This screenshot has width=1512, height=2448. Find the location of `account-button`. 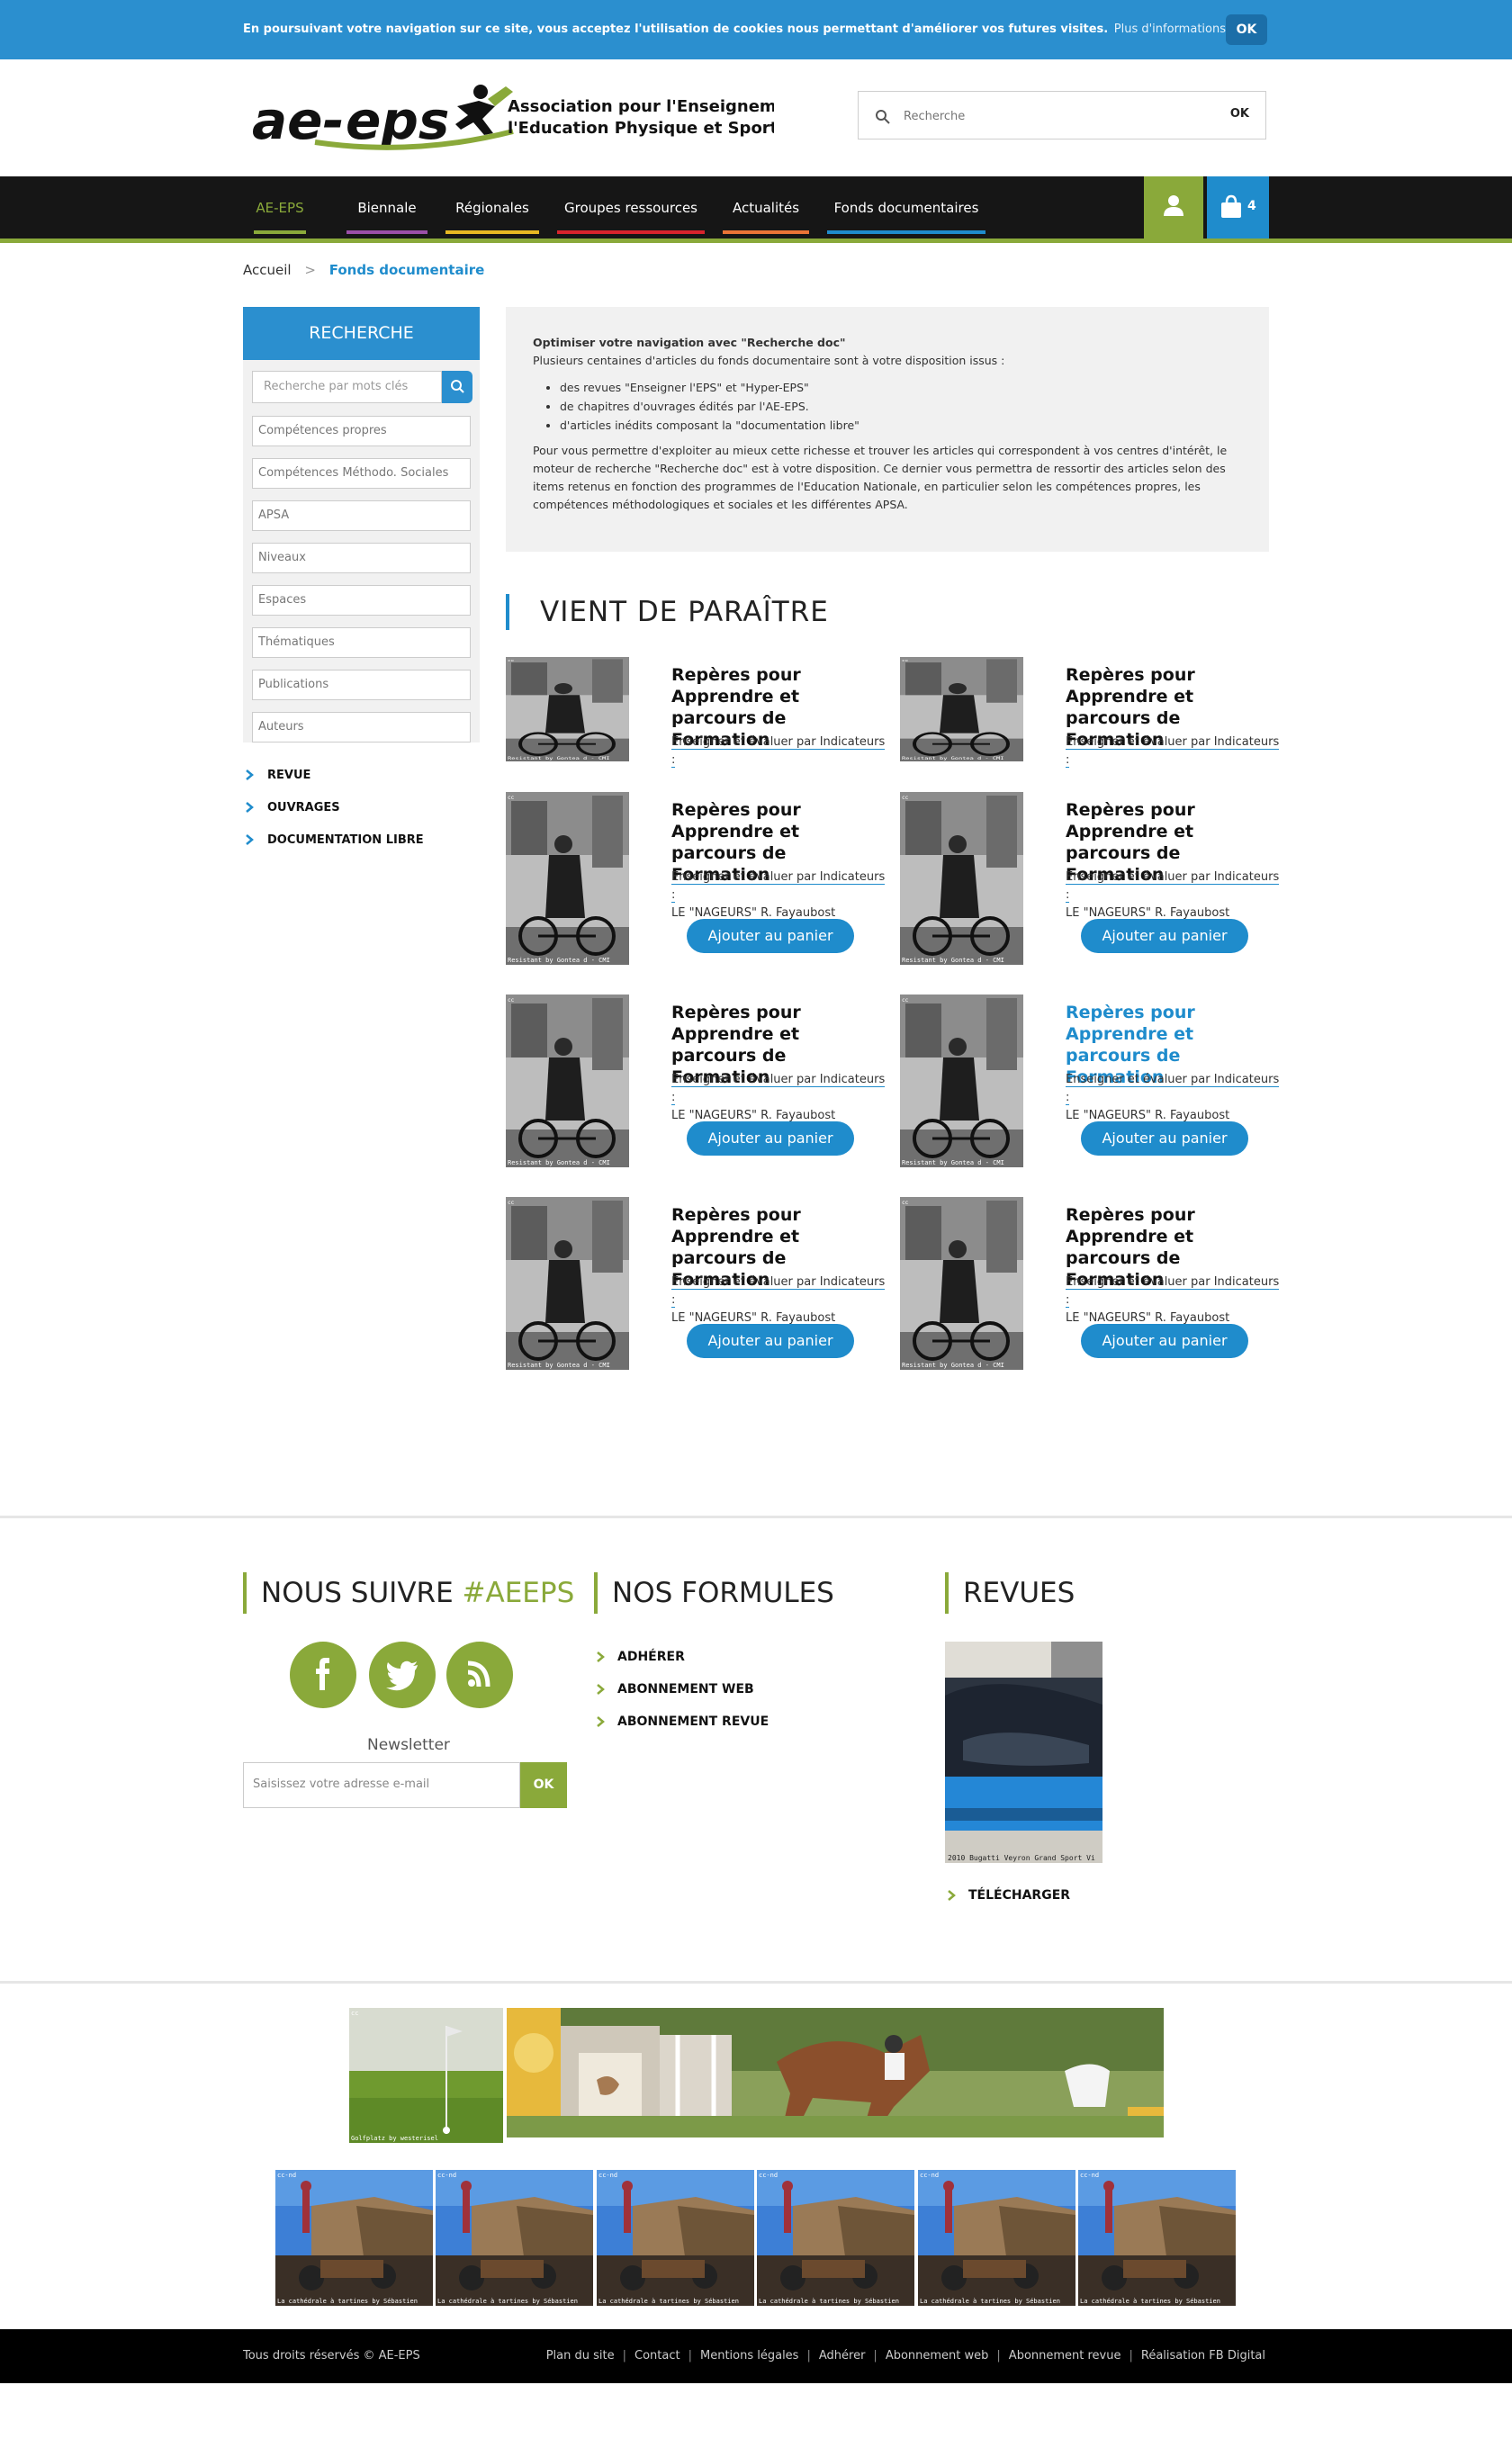

account-button is located at coordinates (1173, 207).